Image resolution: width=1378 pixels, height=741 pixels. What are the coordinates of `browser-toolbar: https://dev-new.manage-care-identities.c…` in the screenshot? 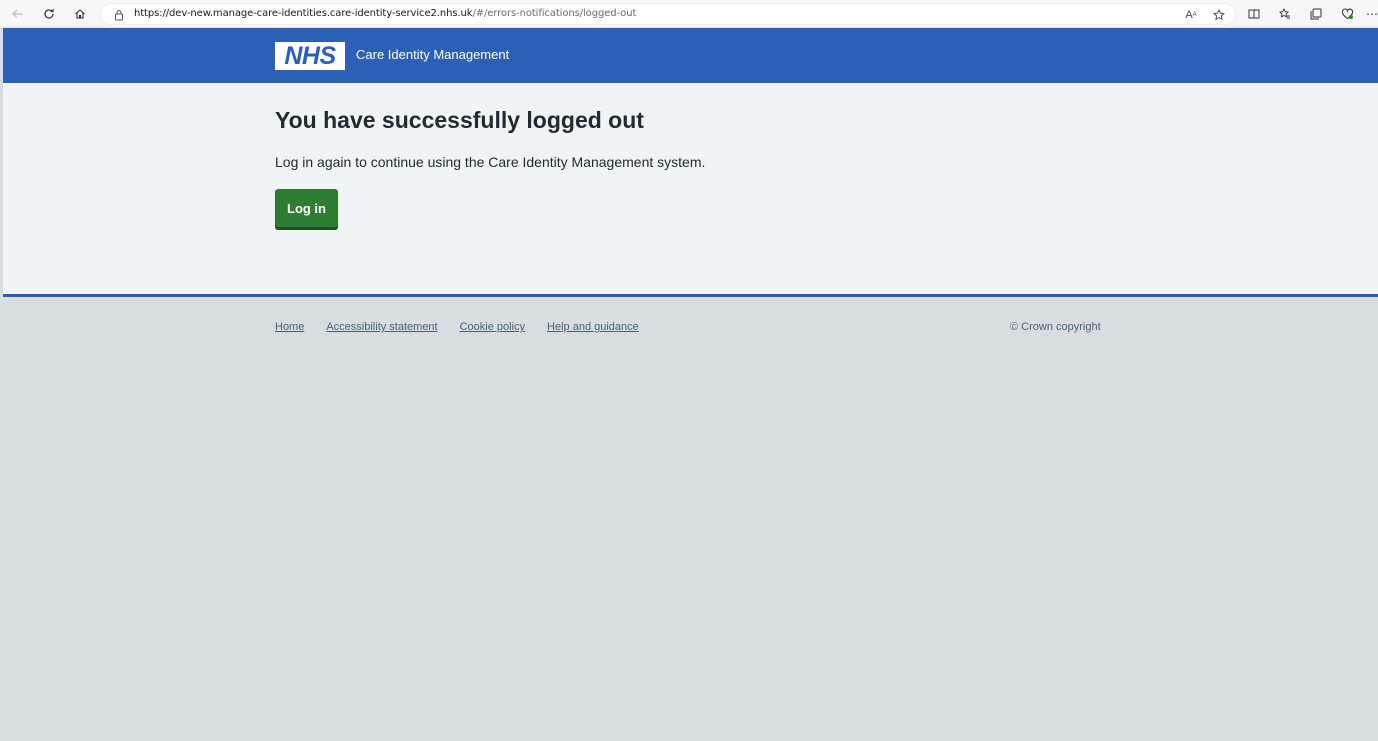 It's located at (689, 14).